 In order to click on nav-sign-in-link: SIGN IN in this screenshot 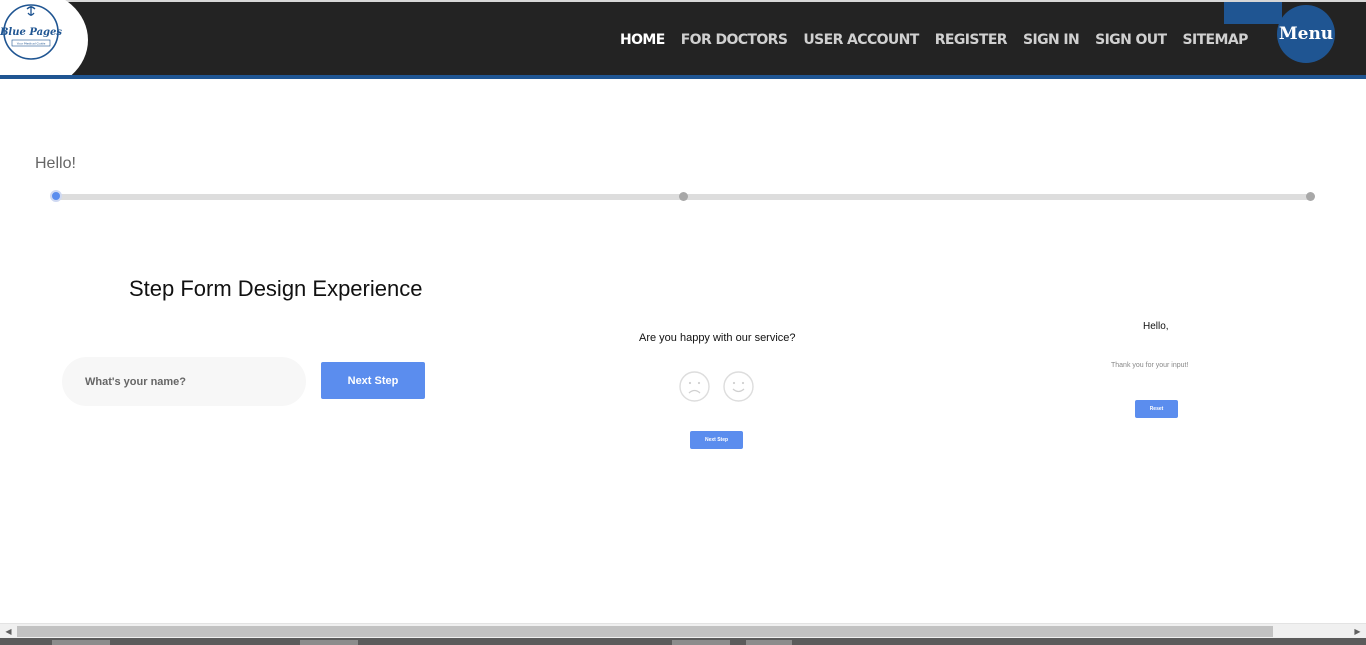, I will do `click(1051, 40)`.